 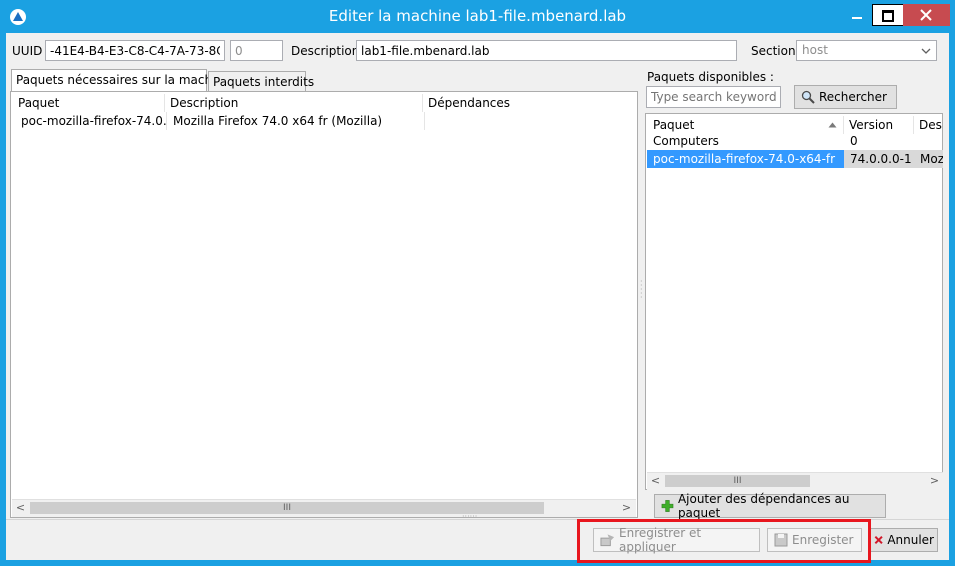 What do you see at coordinates (832, 125) in the screenshot?
I see `sort-ascending-icon` at bounding box center [832, 125].